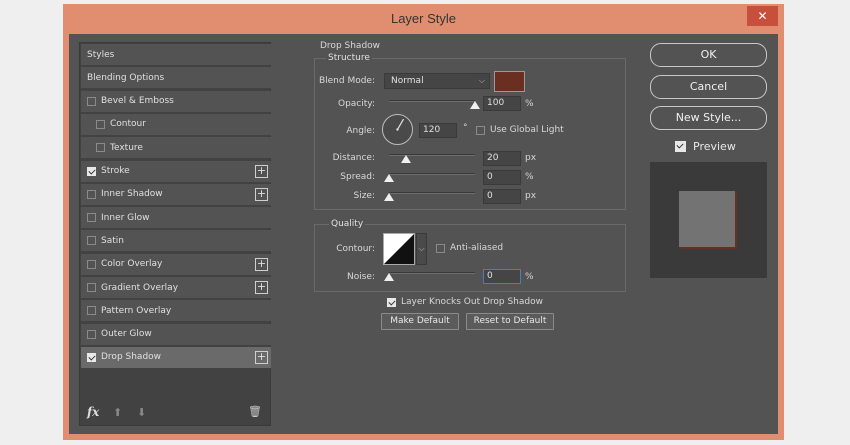  I want to click on sidebar-item-label: Contour, so click(128, 124).